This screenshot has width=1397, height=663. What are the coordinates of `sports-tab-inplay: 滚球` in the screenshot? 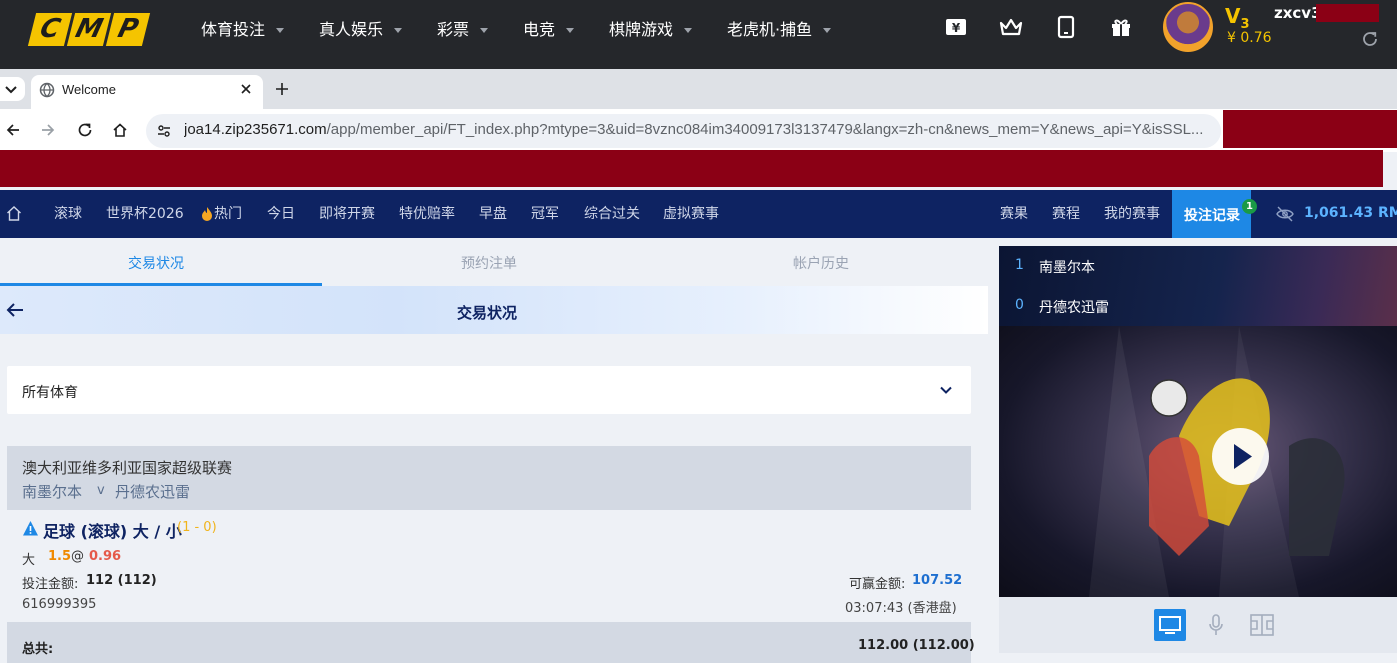 It's located at (68, 214).